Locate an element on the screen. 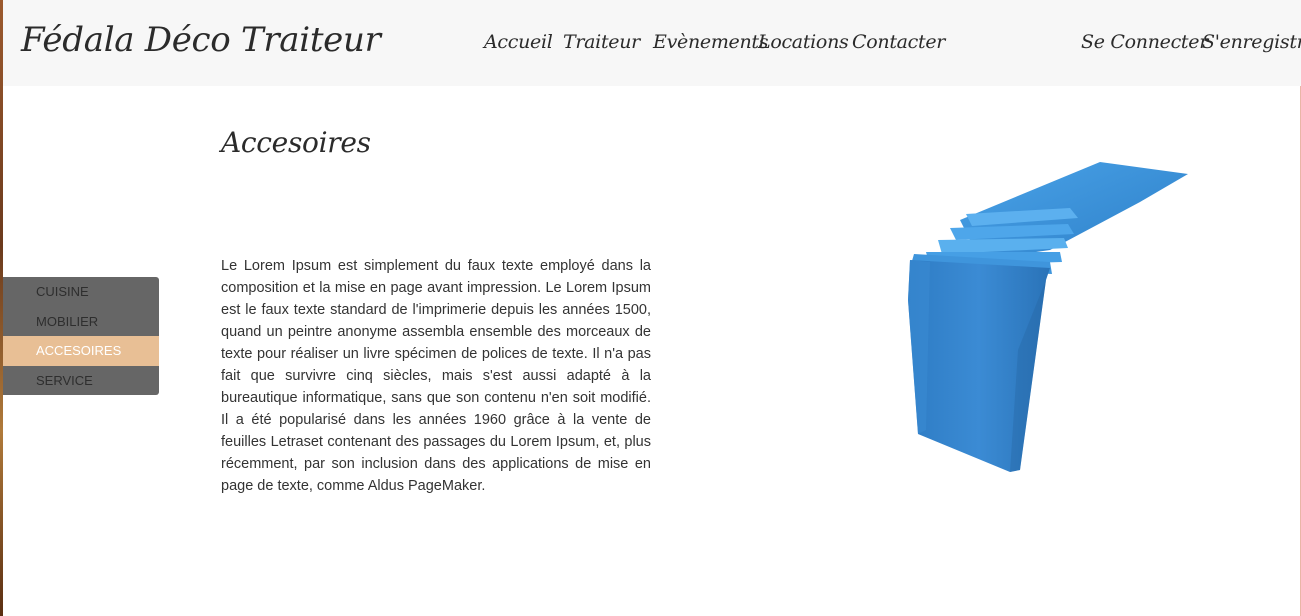  nav-item-evenements: Evènements is located at coordinates (711, 42).